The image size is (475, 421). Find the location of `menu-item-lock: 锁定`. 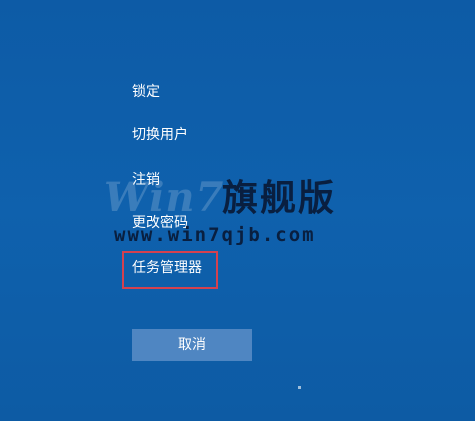

menu-item-lock: 锁定 is located at coordinates (146, 92).